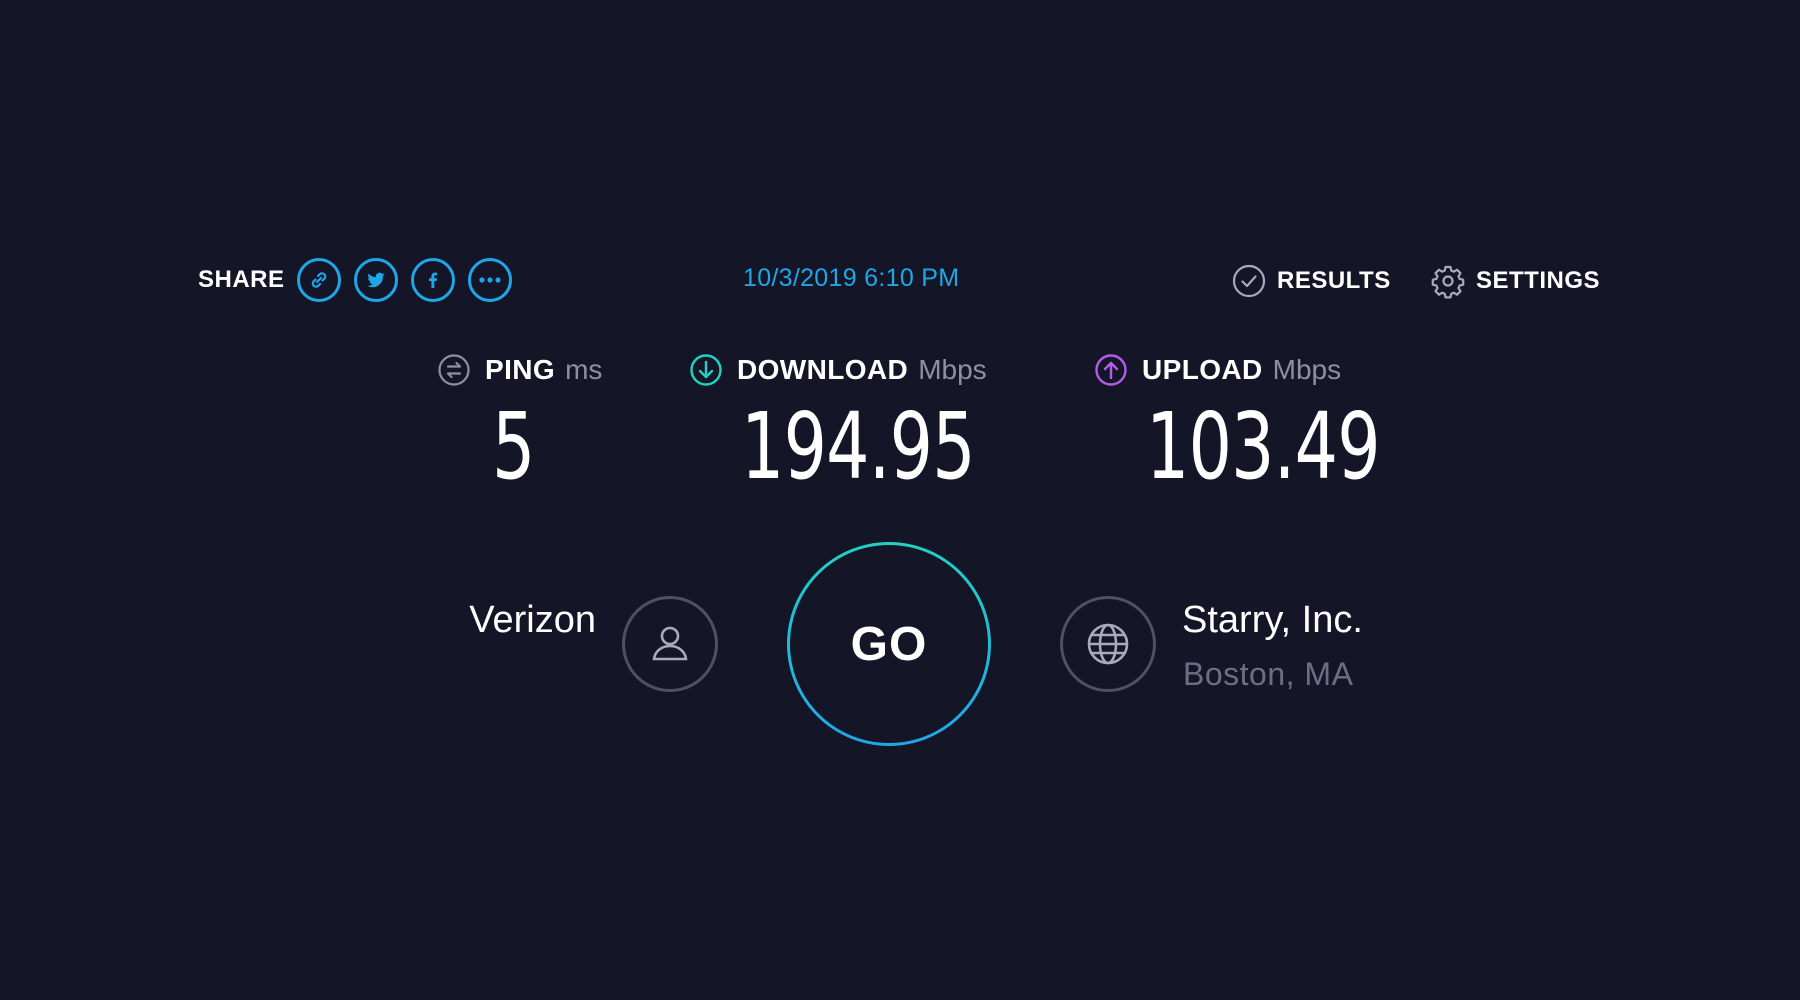 This screenshot has width=1800, height=1000. I want to click on share-twitter-button, so click(375, 280).